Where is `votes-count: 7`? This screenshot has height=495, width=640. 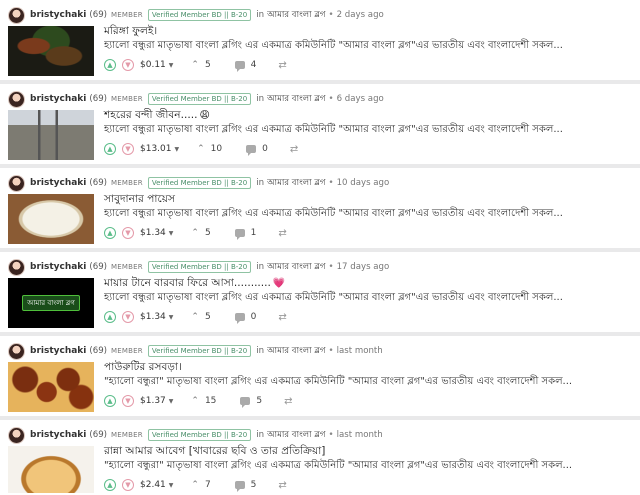 votes-count: 7 is located at coordinates (208, 485).